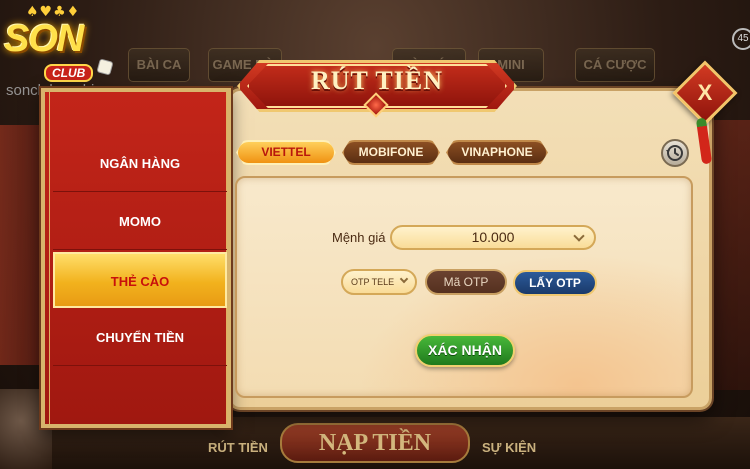 The width and height of the screenshot is (750, 469). I want to click on amount-value: 10.000, so click(493, 237).